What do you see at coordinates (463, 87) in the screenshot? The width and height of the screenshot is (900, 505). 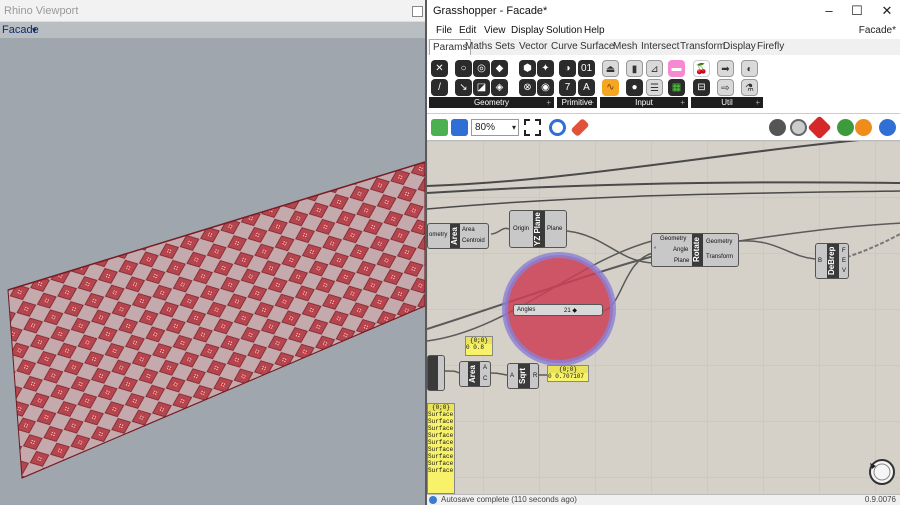 I see `arc-param-icon: ↘` at bounding box center [463, 87].